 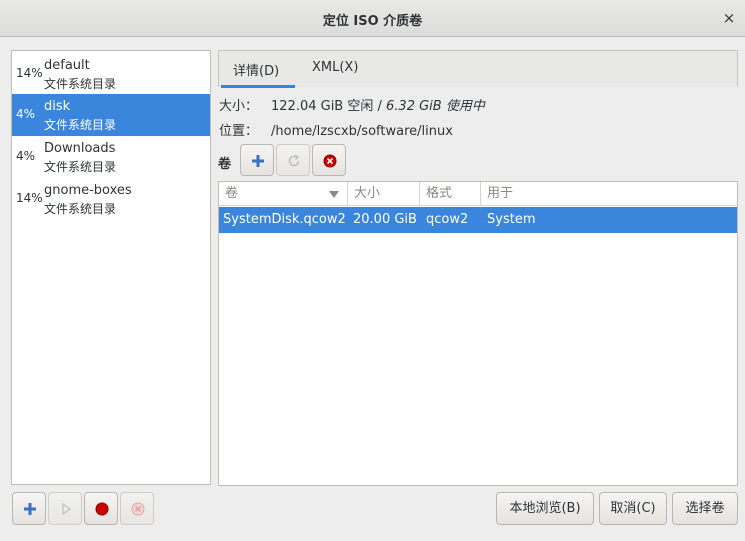 What do you see at coordinates (283, 194) in the screenshot?
I see `column-header-volume: 卷` at bounding box center [283, 194].